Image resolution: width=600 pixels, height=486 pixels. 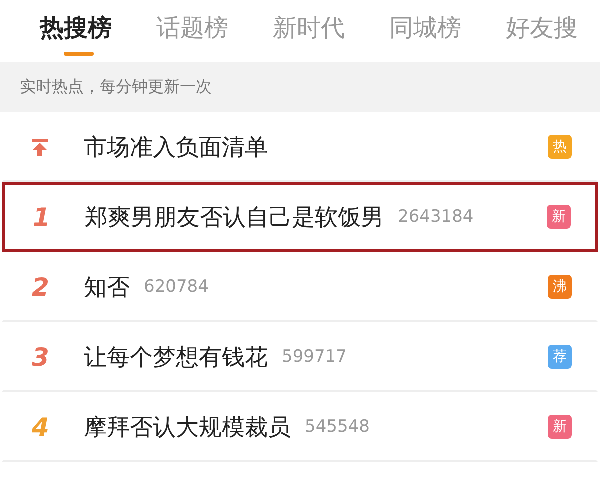 What do you see at coordinates (176, 148) in the screenshot?
I see `topic-title: 市场准入负面清单` at bounding box center [176, 148].